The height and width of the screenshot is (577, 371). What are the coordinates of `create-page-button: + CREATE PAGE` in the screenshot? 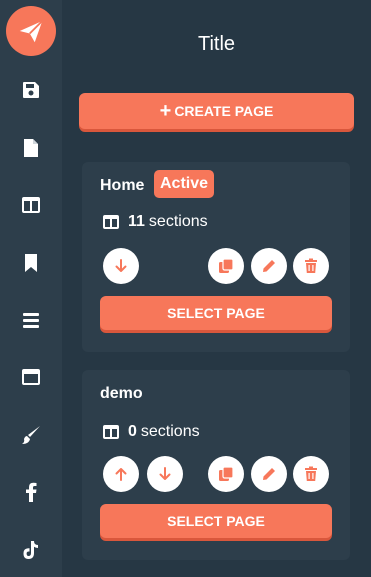 It's located at (216, 111).